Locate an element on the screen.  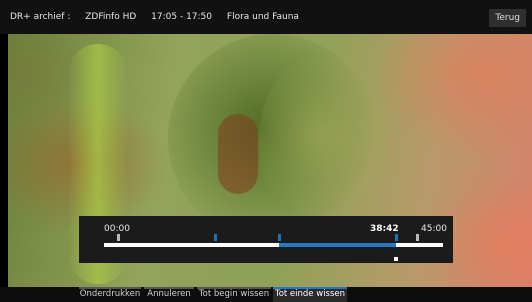
suppress-button: Onderdrukken is located at coordinates (110, 294).